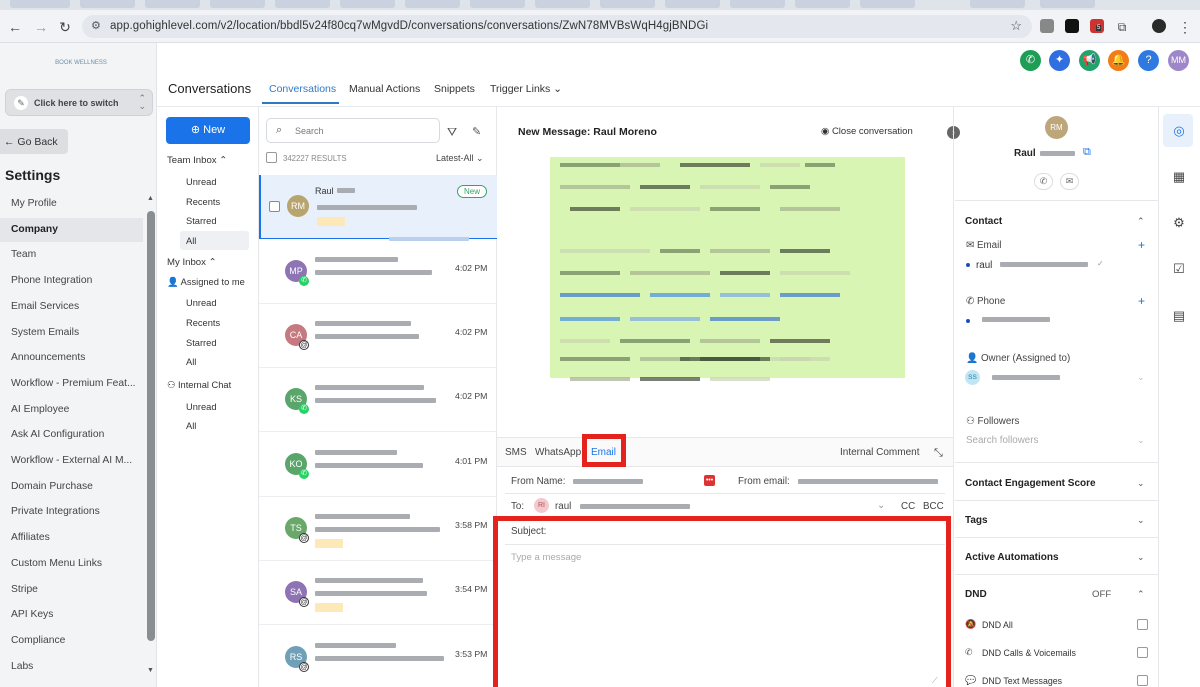 The height and width of the screenshot is (687, 1200). Describe the element at coordinates (1179, 223) in the screenshot. I see `workflow-icon: ⚙` at that location.